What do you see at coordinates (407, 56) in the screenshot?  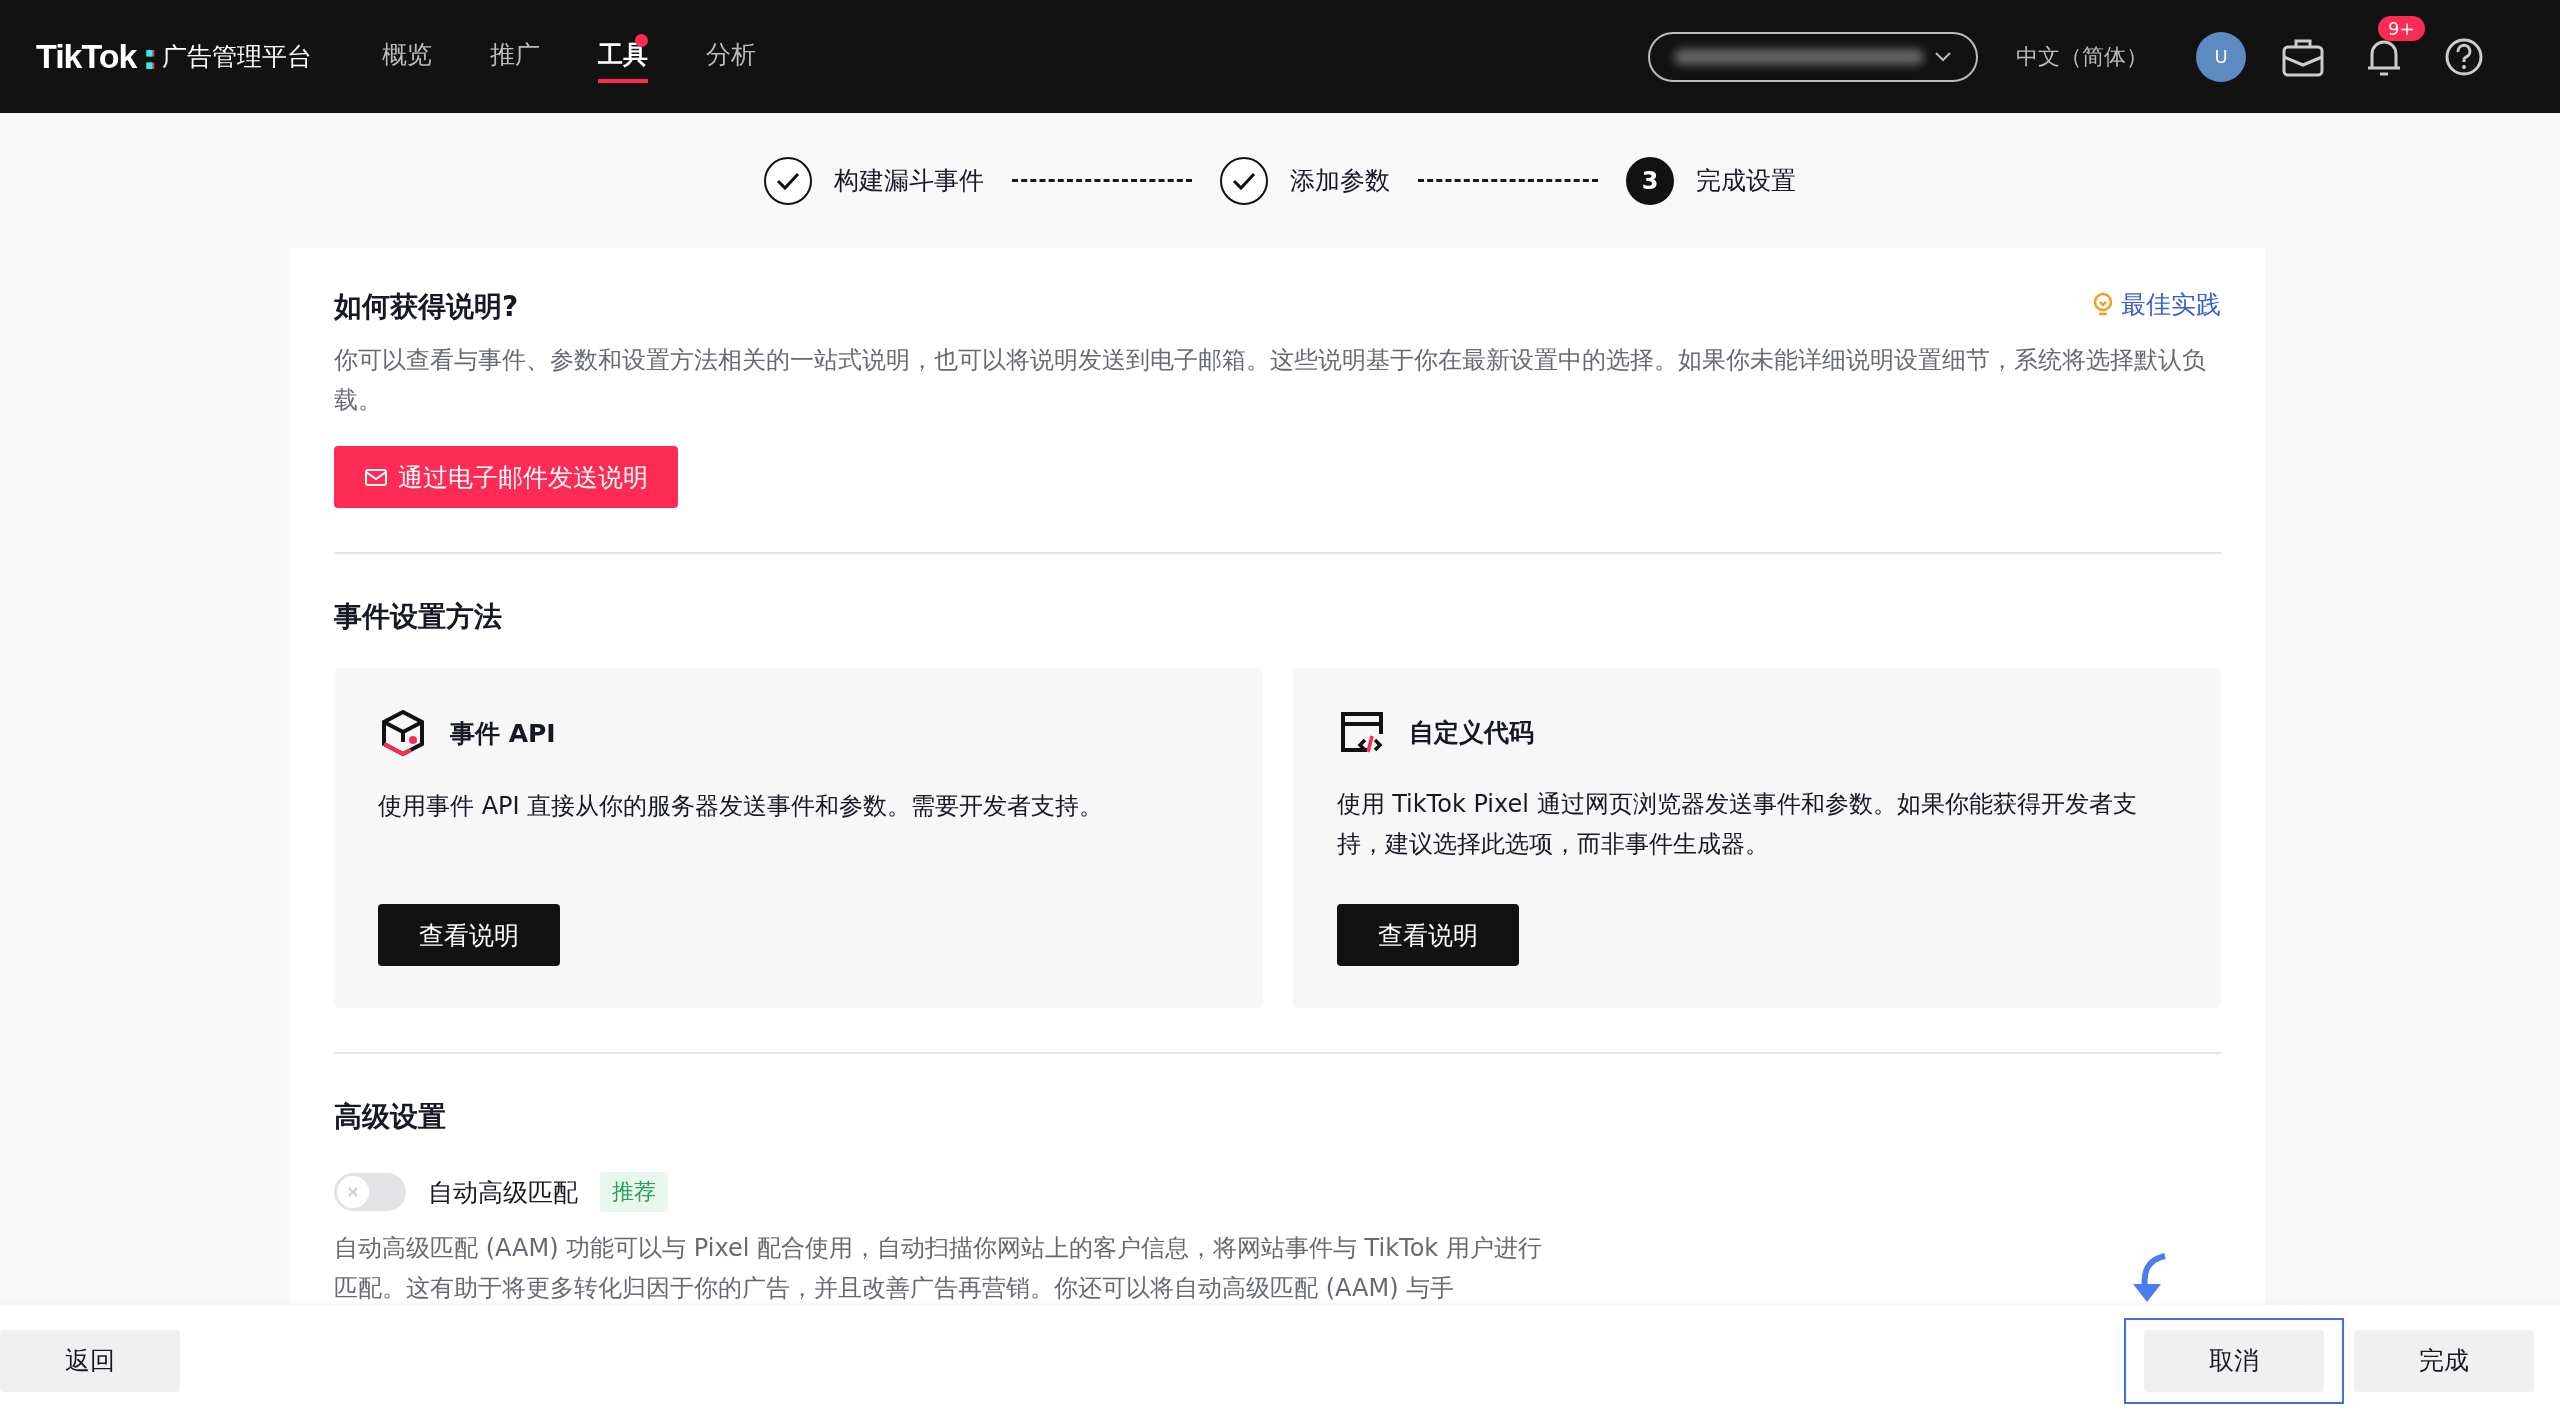 I see `nav-tab: 概览` at bounding box center [407, 56].